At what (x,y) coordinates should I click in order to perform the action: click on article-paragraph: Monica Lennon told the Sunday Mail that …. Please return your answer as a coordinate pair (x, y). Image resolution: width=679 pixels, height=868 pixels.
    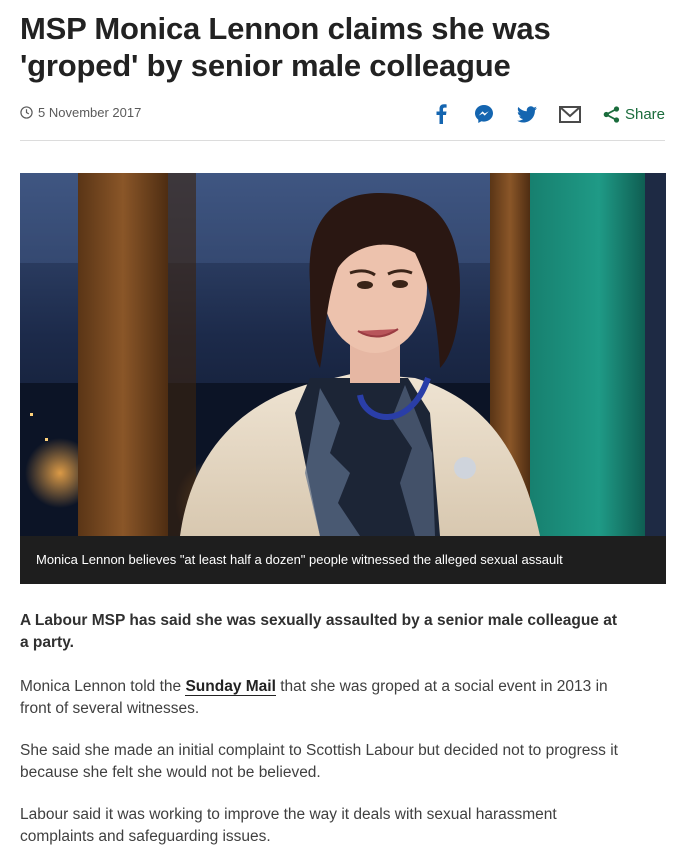
    Looking at the image, I should click on (320, 698).